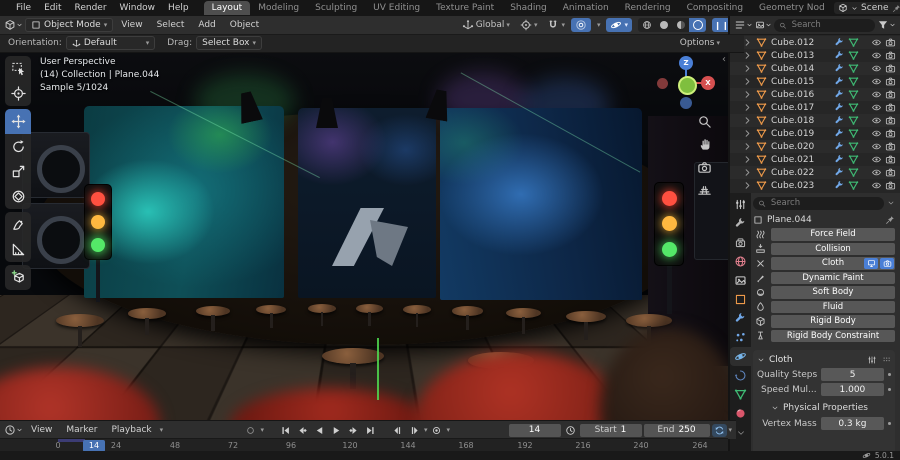  Describe the element at coordinates (13, 430) in the screenshot. I see `editor-type-timeline-icon` at that location.